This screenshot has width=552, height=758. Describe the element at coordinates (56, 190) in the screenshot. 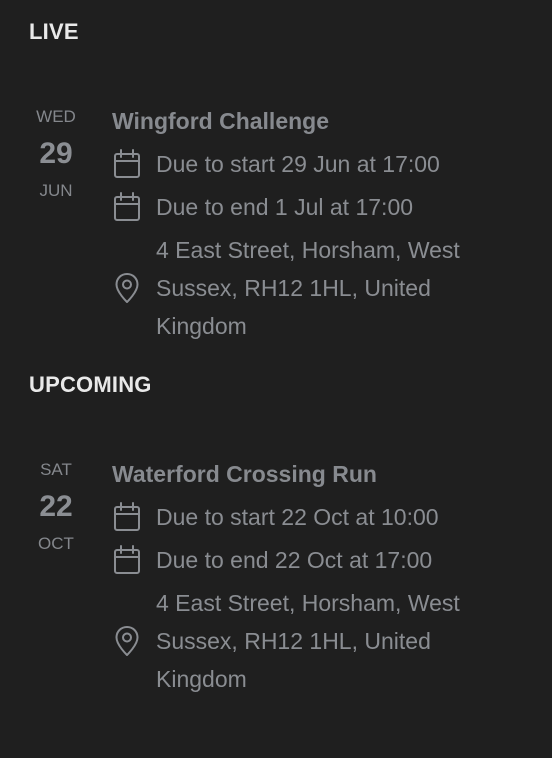

I see `event-date-month: JUN` at that location.